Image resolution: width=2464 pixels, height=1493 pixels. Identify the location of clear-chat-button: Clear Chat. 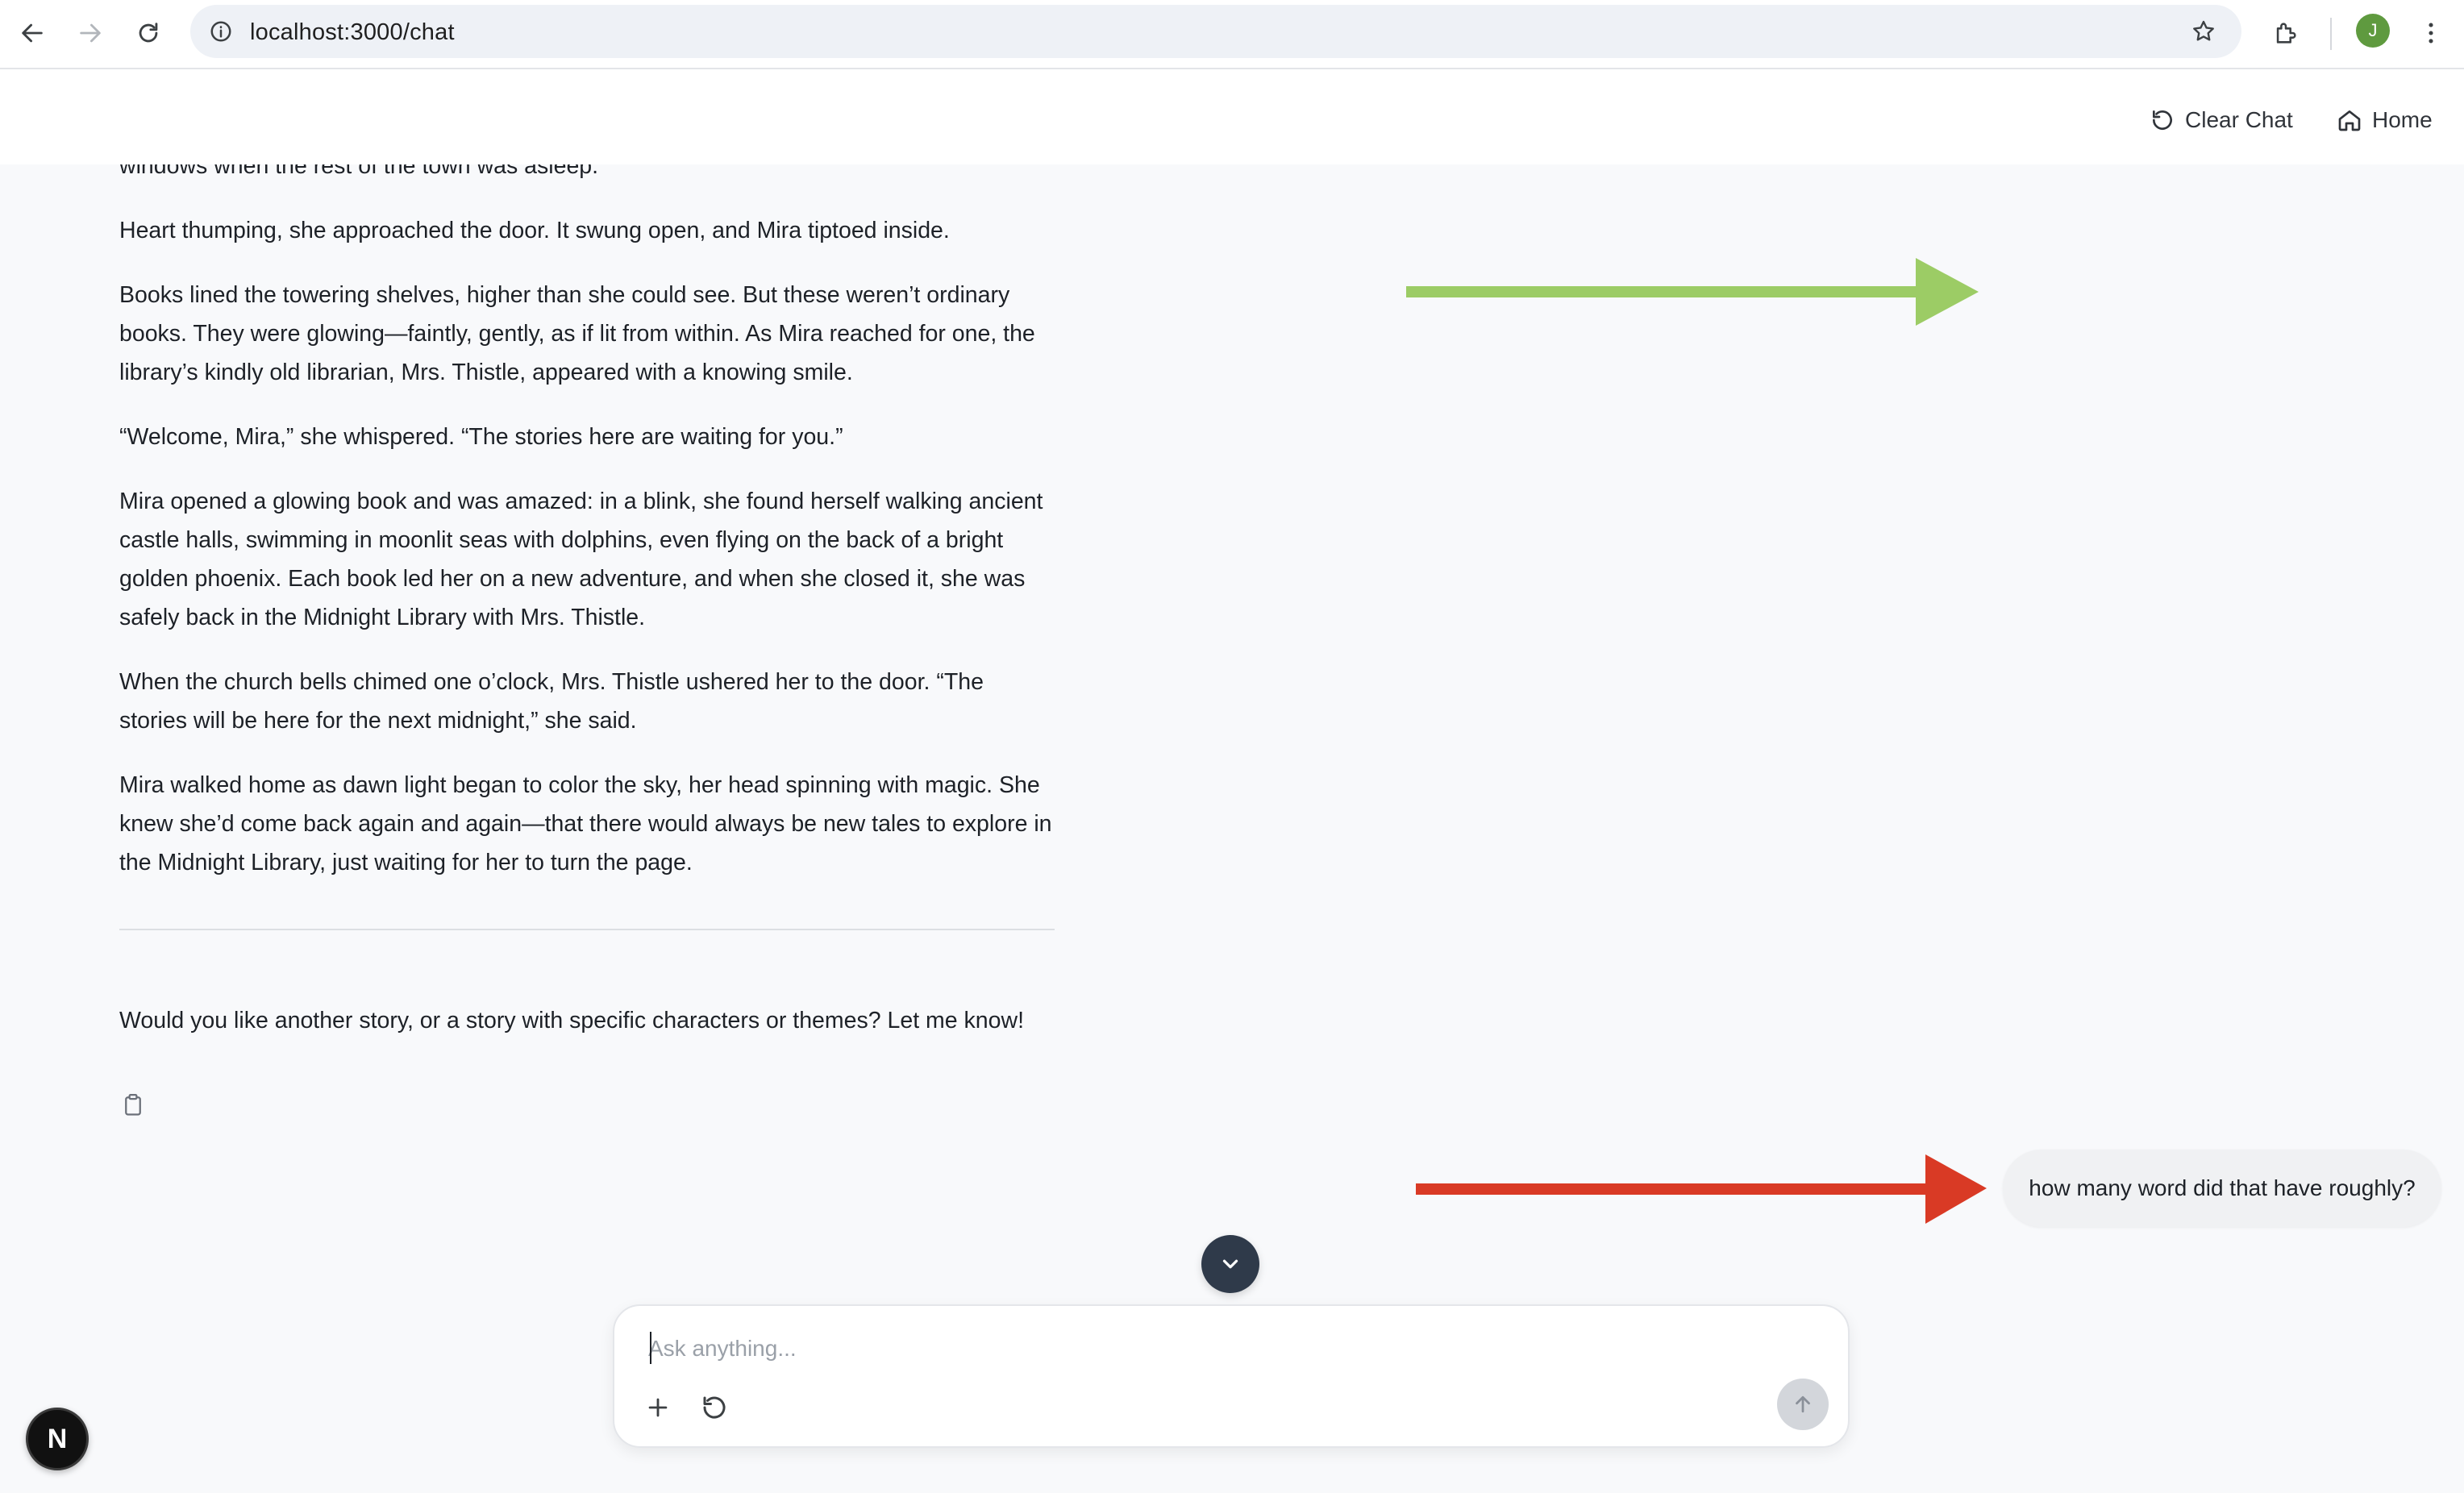
(2221, 121).